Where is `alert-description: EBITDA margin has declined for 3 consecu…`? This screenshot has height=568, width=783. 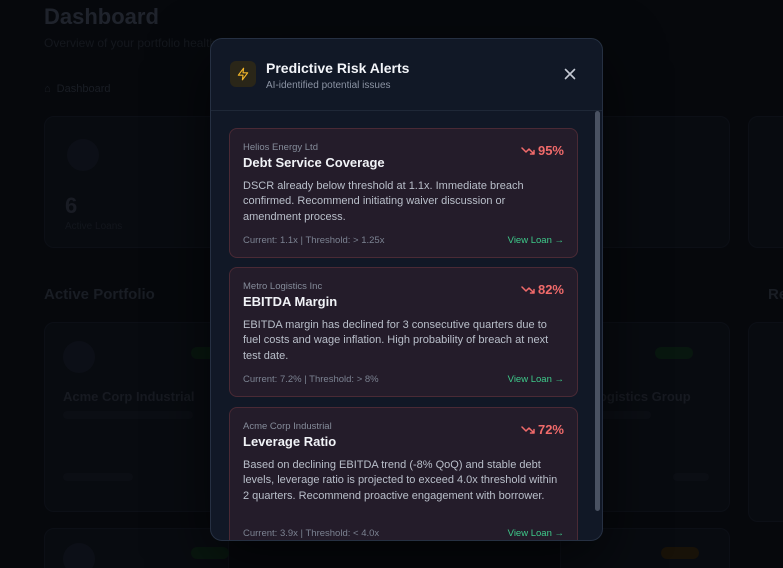 alert-description: EBITDA margin has declined for 3 consecu… is located at coordinates (396, 340).